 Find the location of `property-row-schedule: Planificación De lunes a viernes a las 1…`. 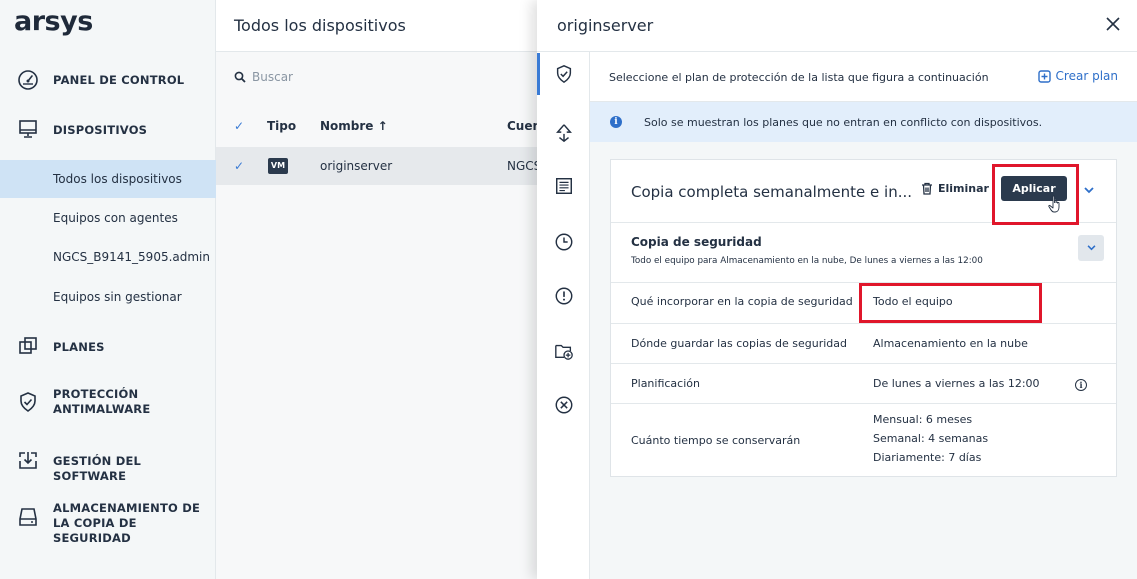

property-row-schedule: Planificación De lunes a viernes a las 1… is located at coordinates (863, 383).